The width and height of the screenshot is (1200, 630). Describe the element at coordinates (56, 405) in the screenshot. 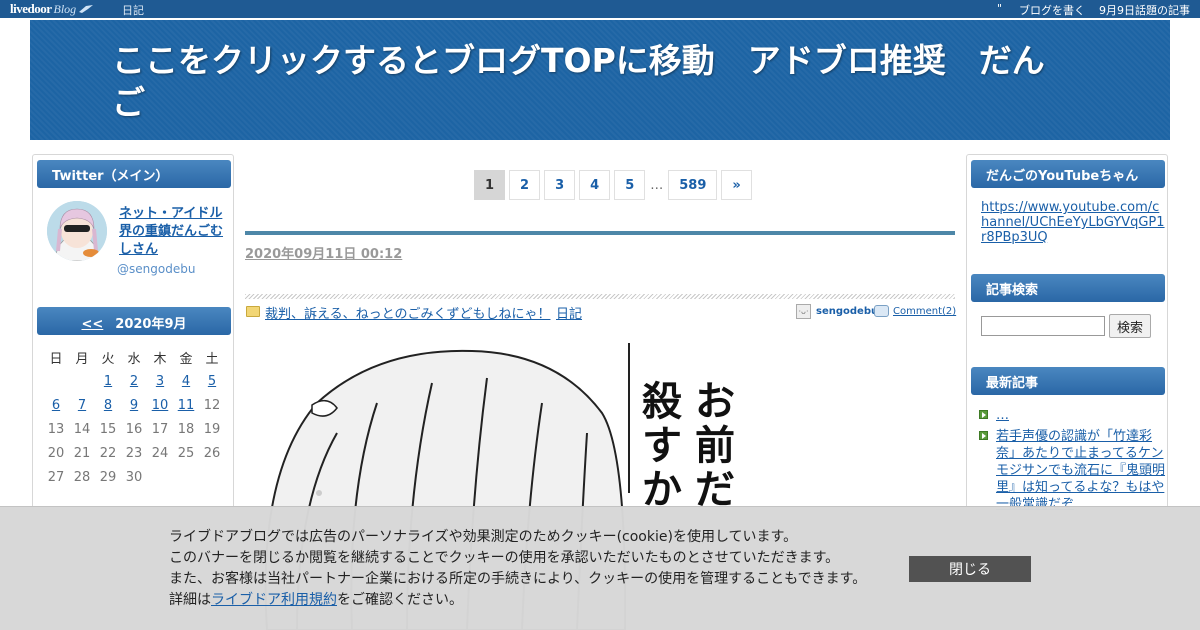

I see `calendar-day: 6` at that location.